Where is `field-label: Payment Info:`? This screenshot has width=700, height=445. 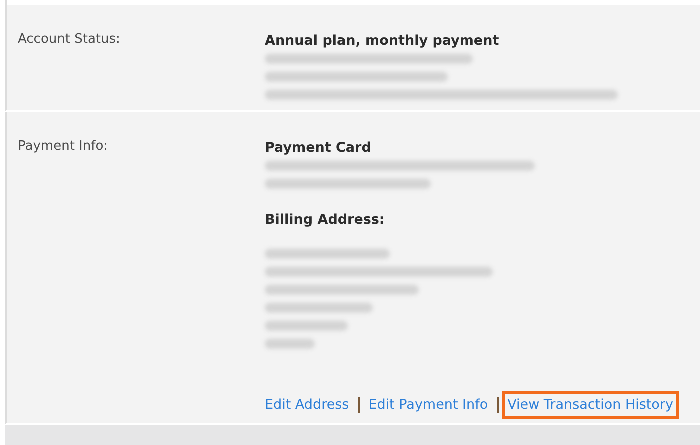
field-label: Payment Info: is located at coordinates (63, 146).